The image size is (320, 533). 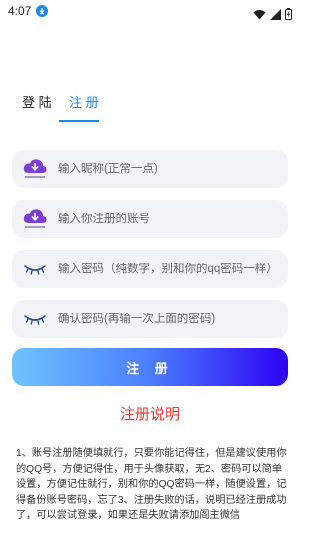 I want to click on download-notification-icon, so click(x=42, y=11).